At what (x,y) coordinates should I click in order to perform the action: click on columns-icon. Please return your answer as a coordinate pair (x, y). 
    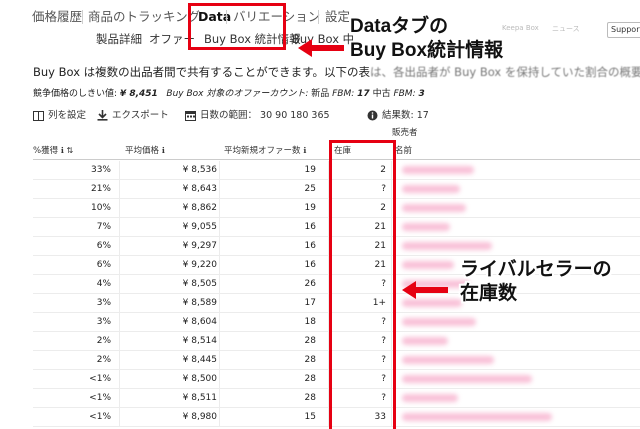
    Looking at the image, I should click on (38, 115).